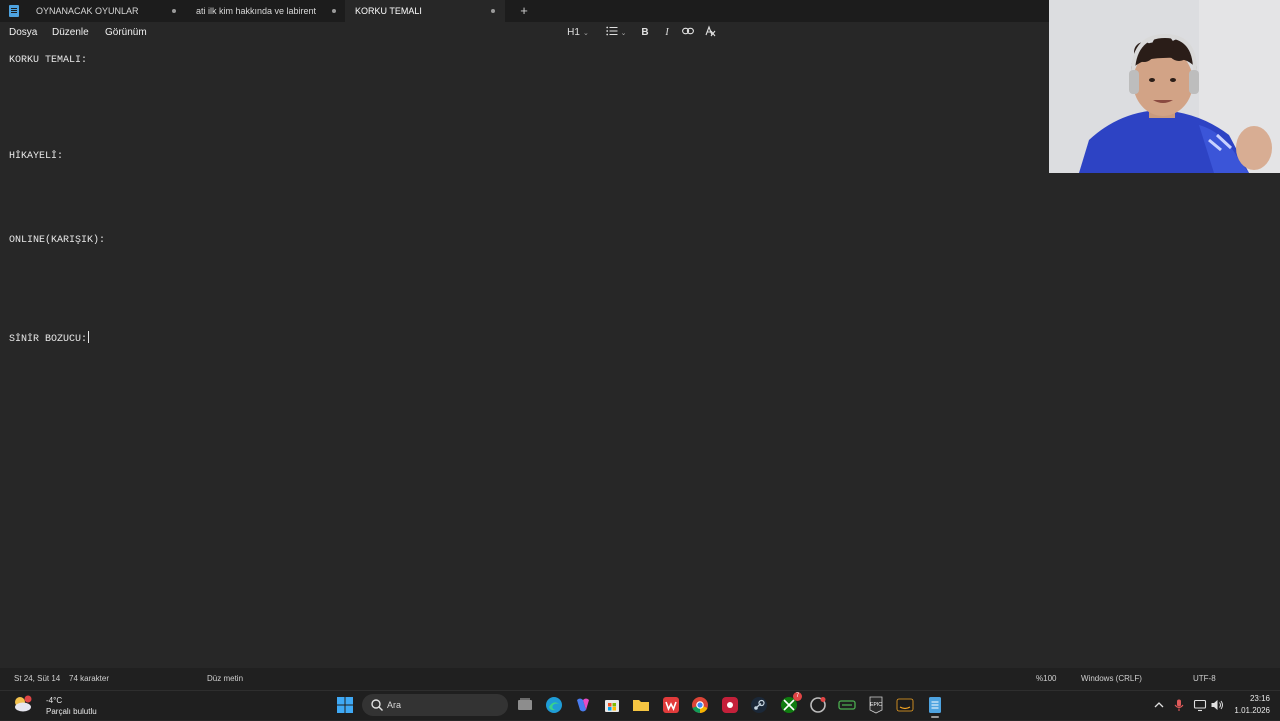 The height and width of the screenshot is (721, 1280). Describe the element at coordinates (388, 11) in the screenshot. I see `tab-label: KORKU TEMALI` at that location.